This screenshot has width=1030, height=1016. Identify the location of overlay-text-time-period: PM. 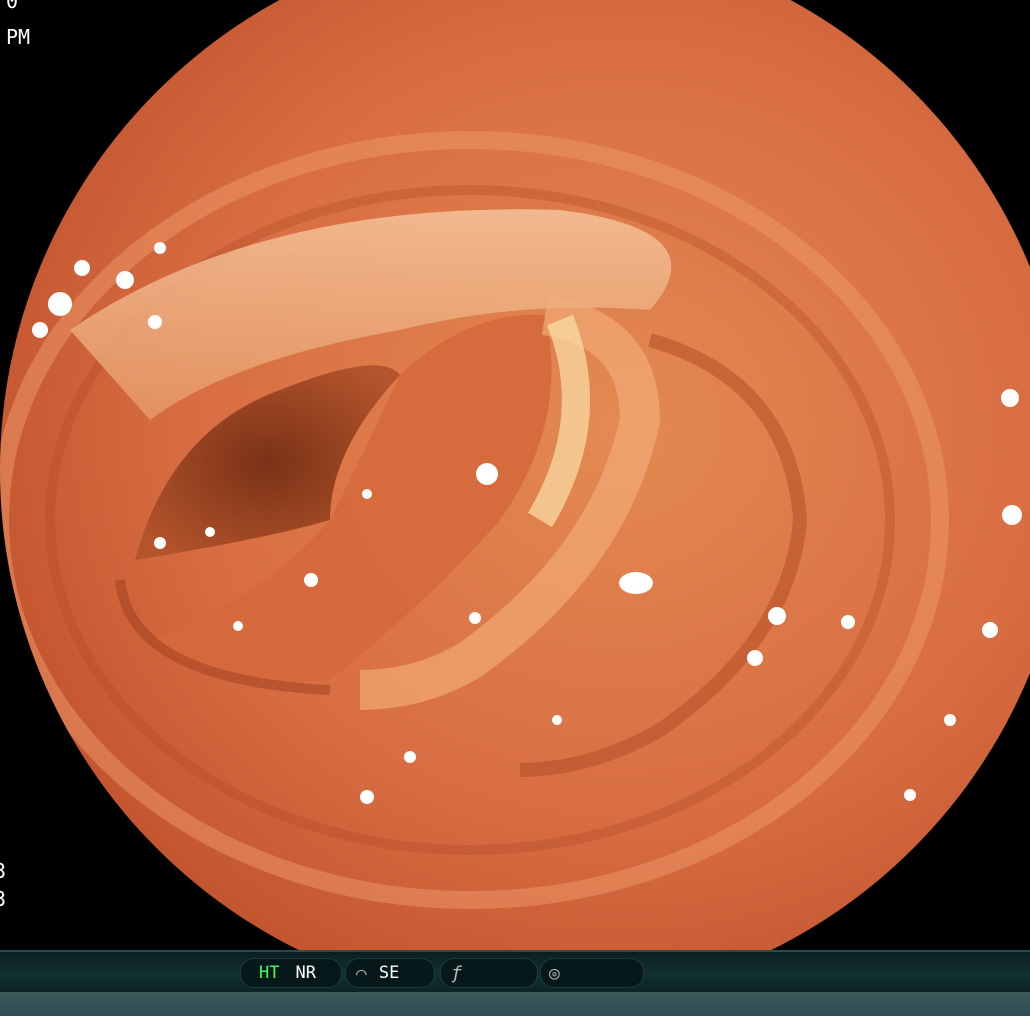
(18, 37).